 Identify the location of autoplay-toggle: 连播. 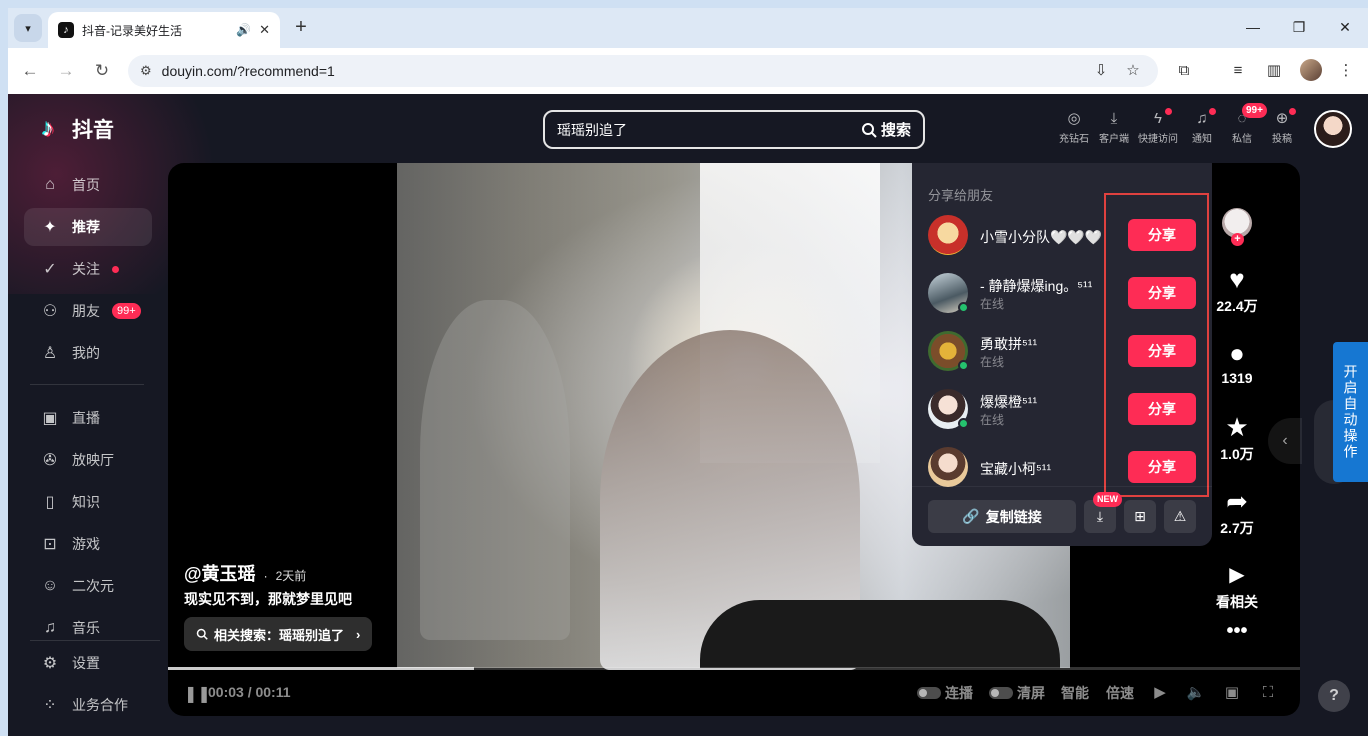
(945, 693).